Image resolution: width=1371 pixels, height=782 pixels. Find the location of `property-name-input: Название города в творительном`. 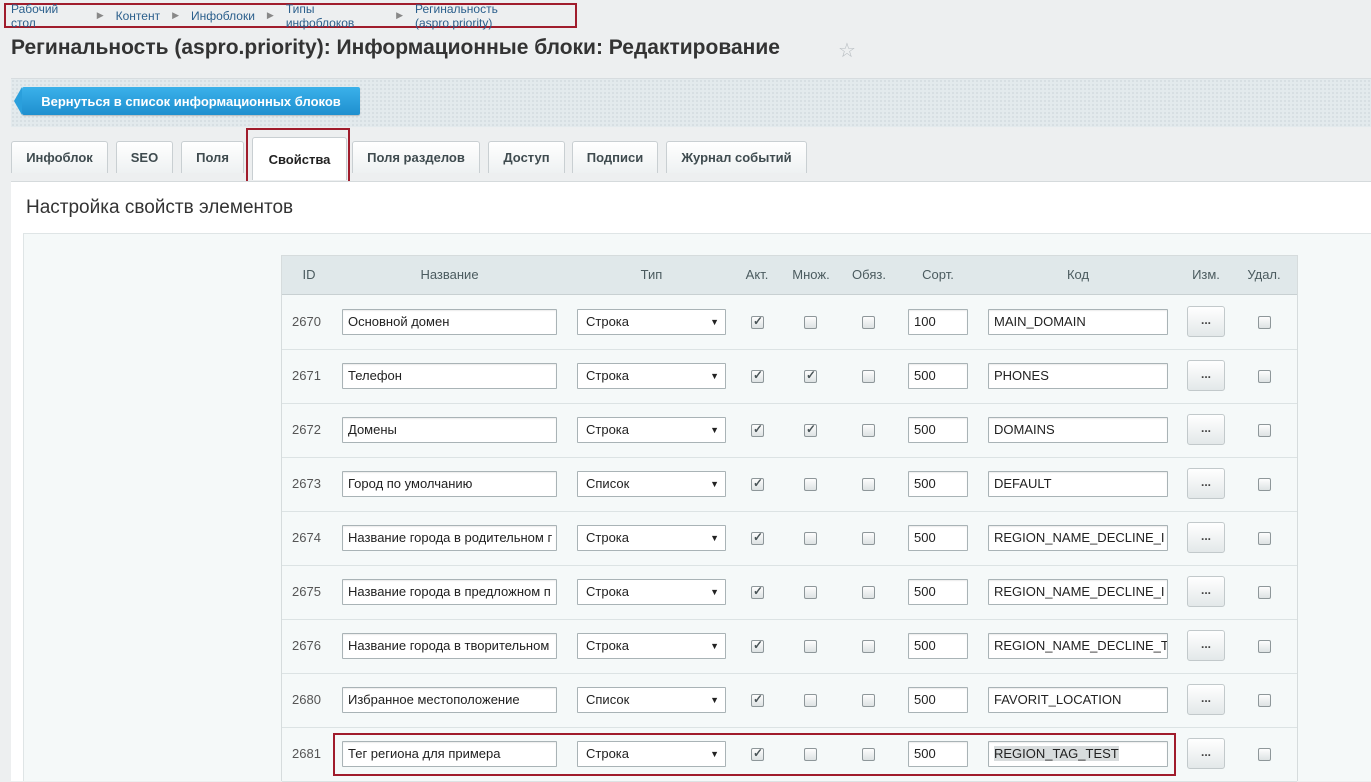

property-name-input: Название города в творительном is located at coordinates (449, 646).